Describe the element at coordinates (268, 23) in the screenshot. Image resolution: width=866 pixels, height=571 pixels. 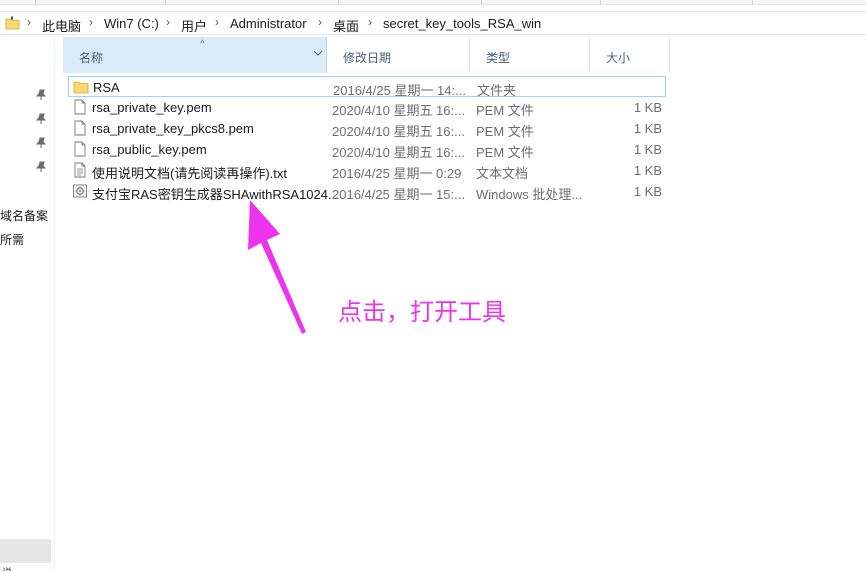
I see `breadcrumb-administrator: Administrator` at that location.